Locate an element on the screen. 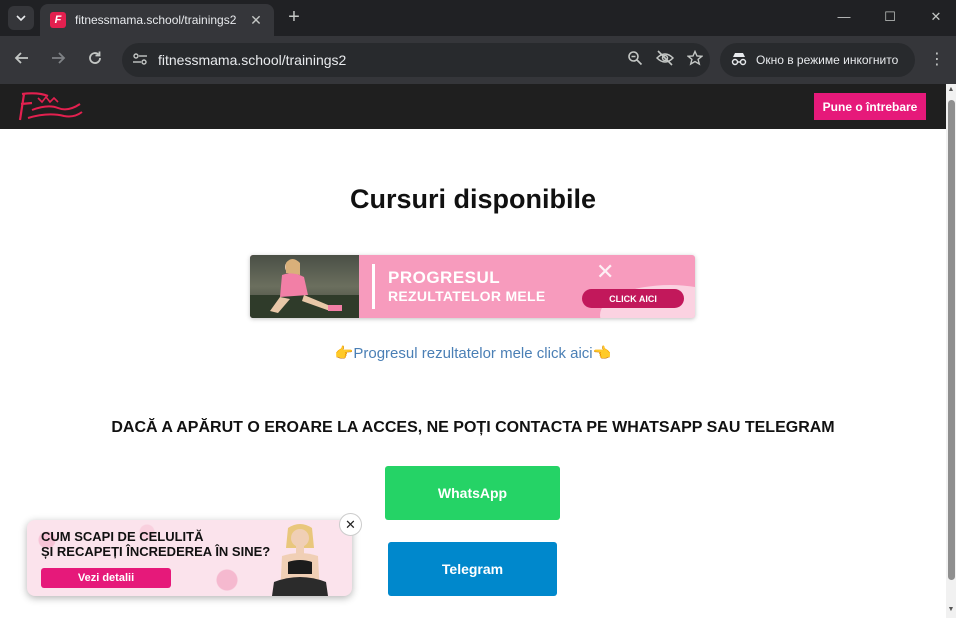 This screenshot has width=956, height=618. star-icon is located at coordinates (695, 59).